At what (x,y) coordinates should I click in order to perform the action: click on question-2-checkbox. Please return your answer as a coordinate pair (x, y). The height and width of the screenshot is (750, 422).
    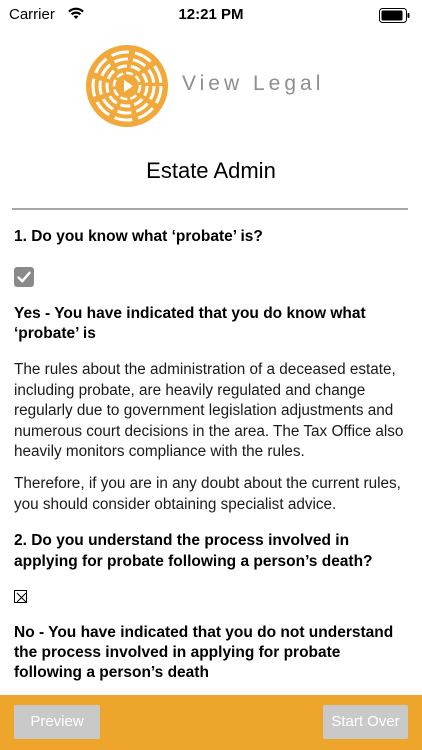
    Looking at the image, I should click on (20, 596).